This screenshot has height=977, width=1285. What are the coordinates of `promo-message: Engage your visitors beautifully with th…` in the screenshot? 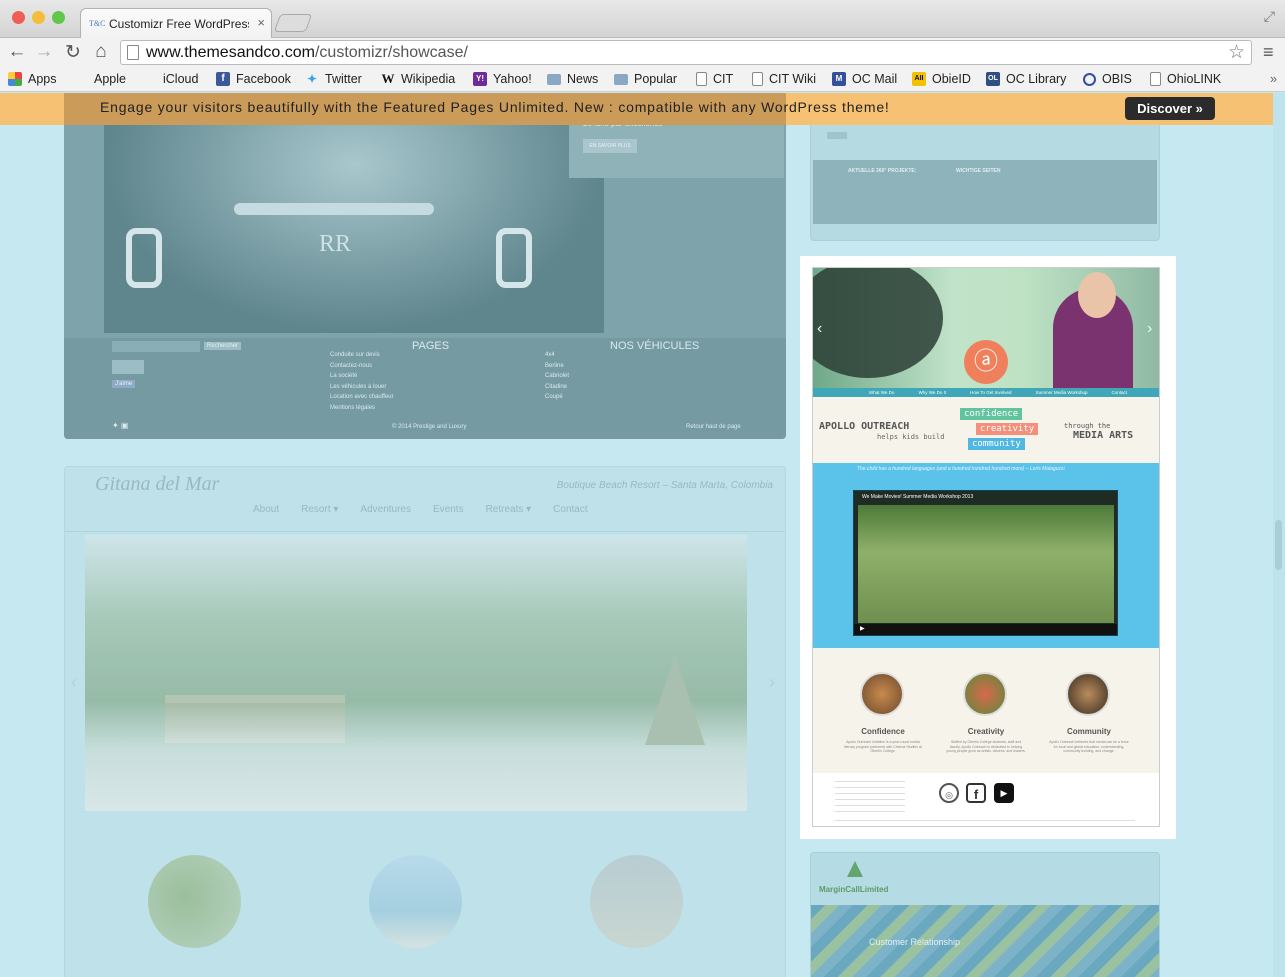 It's located at (495, 107).